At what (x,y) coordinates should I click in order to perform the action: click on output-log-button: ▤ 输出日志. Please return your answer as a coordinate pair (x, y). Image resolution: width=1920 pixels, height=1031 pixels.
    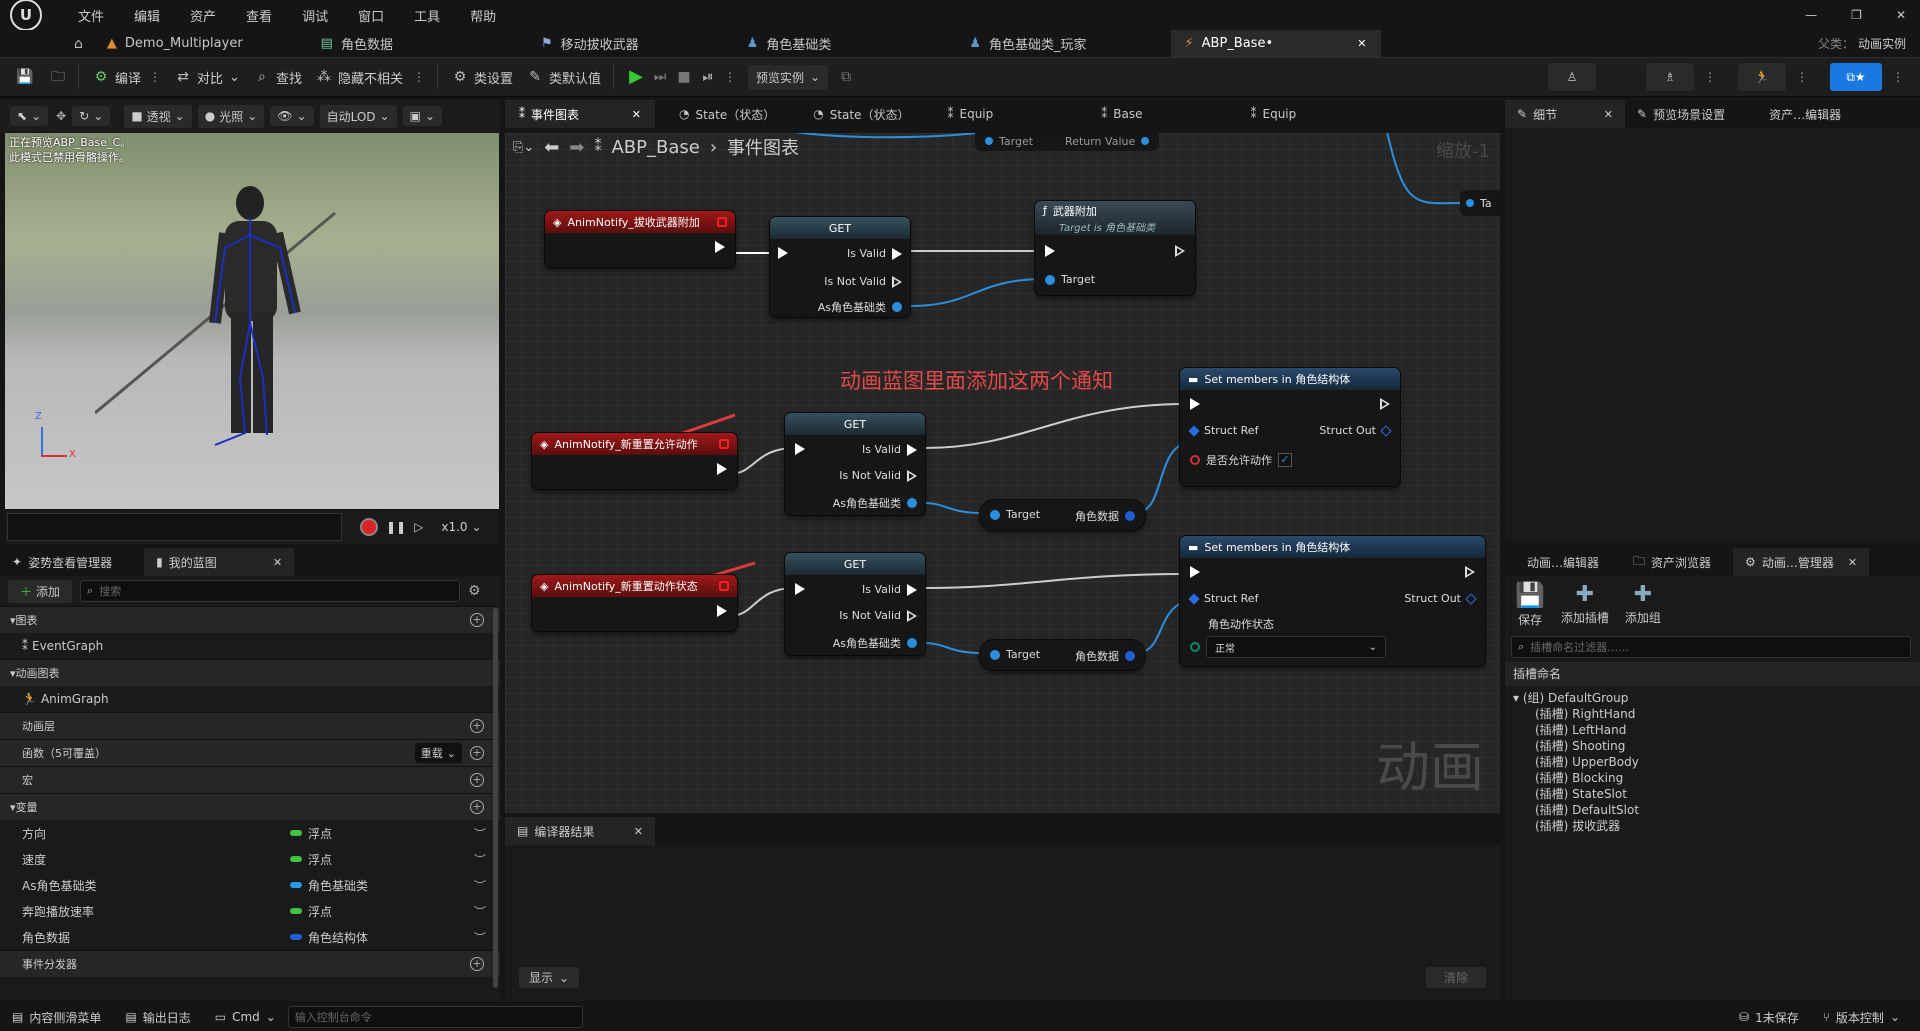
    Looking at the image, I should click on (157, 1017).